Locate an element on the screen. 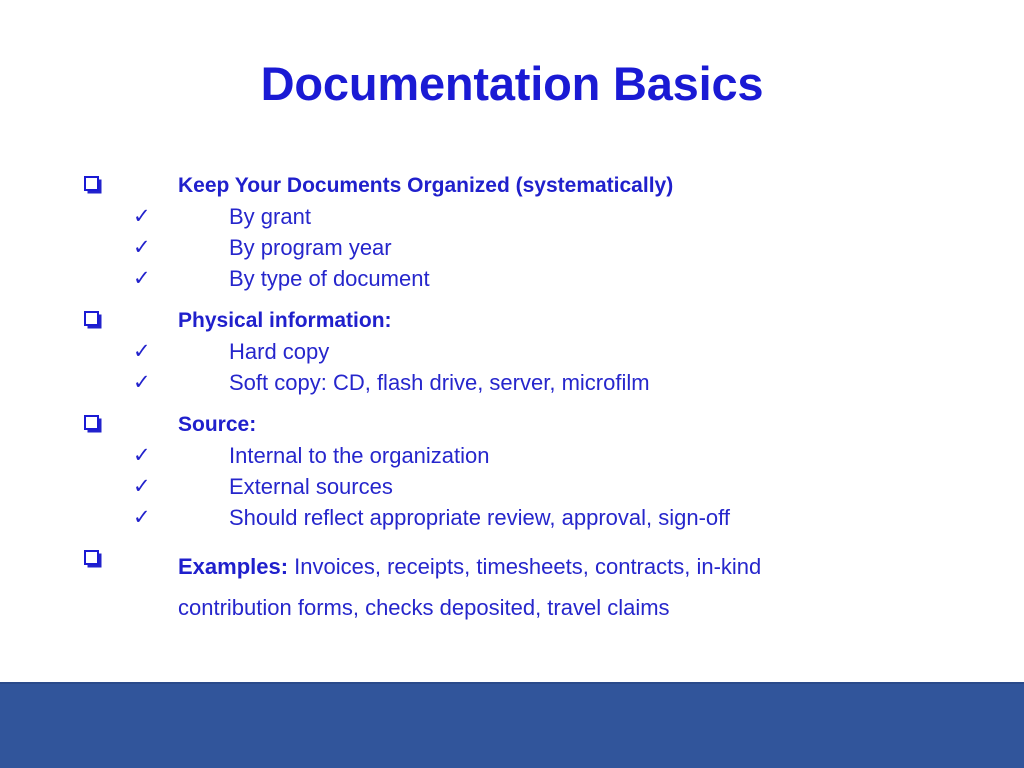 This screenshot has width=1024, height=768. bullet-sub-row: ✓ External sources is located at coordinates (512, 488).